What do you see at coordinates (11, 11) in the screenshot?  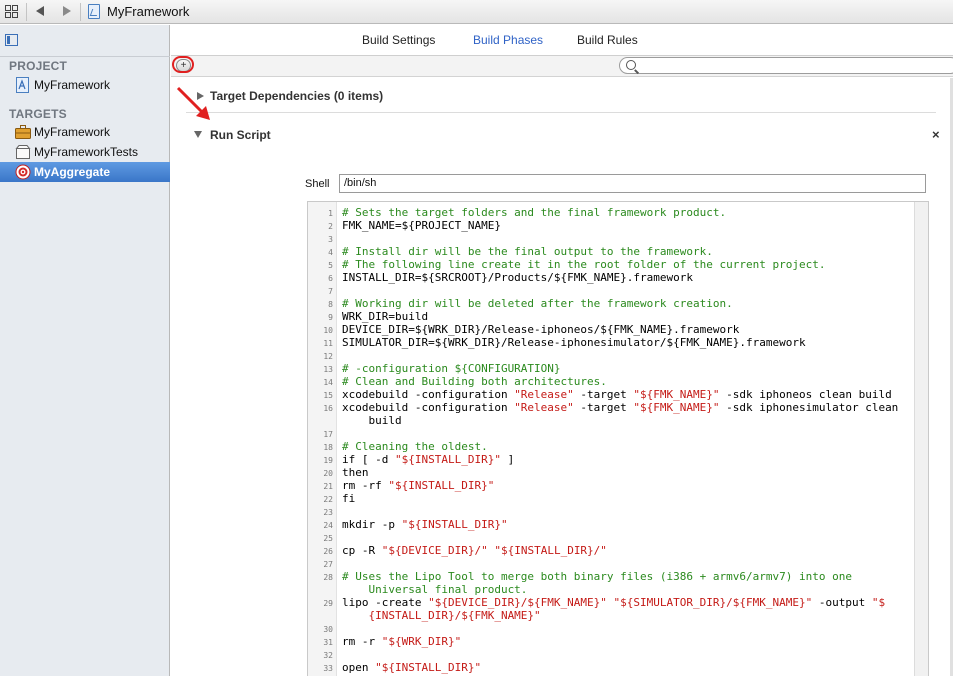 I see `grid-icon` at bounding box center [11, 11].